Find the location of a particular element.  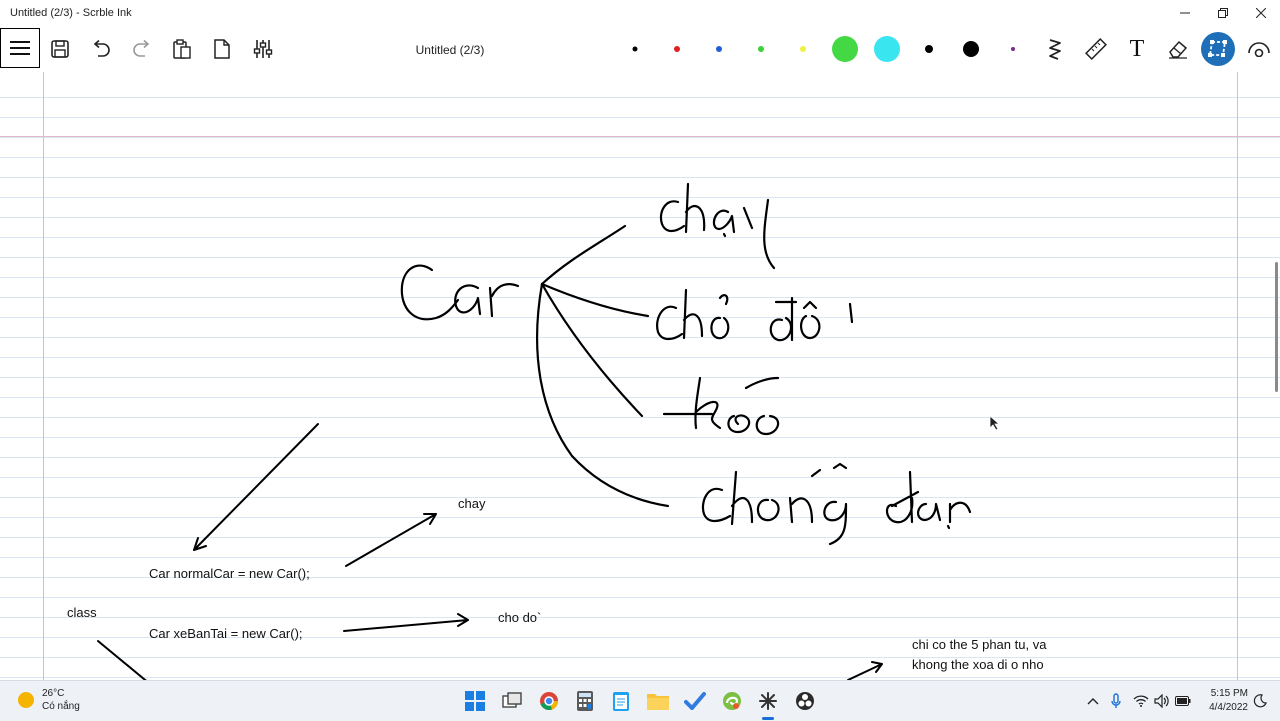

pen-black-small is located at coordinates (635, 49).